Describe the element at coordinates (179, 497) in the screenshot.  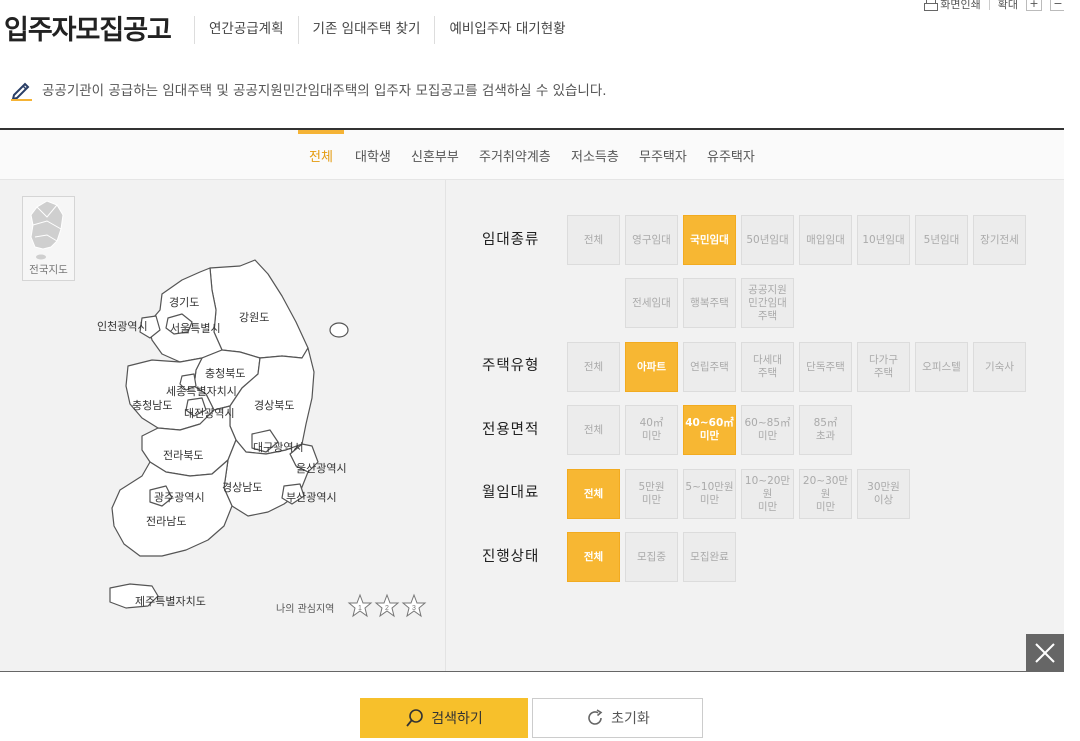
I see `region-gwangju: 광주광역시` at that location.